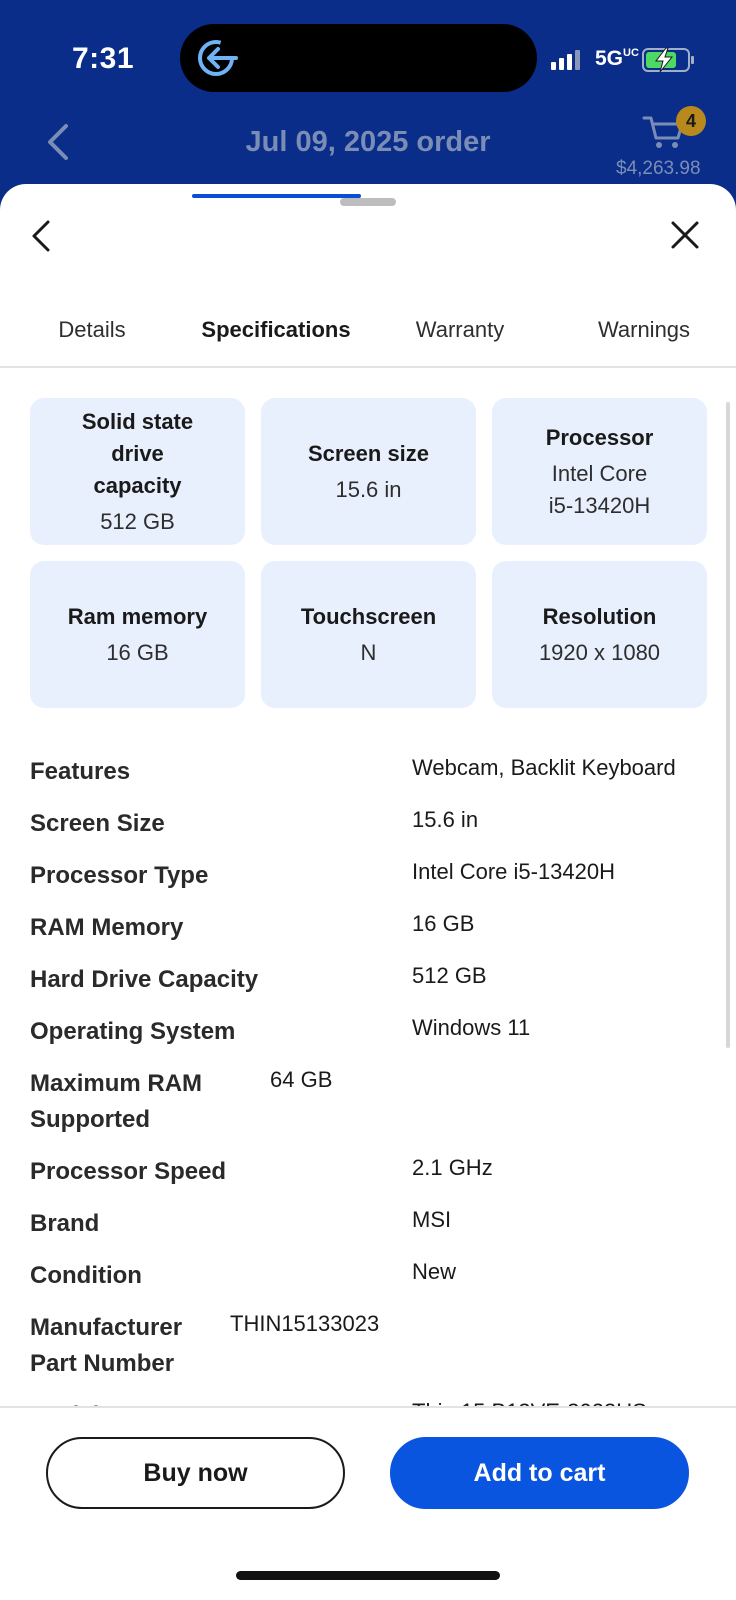 This screenshot has width=736, height=1600. I want to click on spec-label: Brand, so click(65, 1223).